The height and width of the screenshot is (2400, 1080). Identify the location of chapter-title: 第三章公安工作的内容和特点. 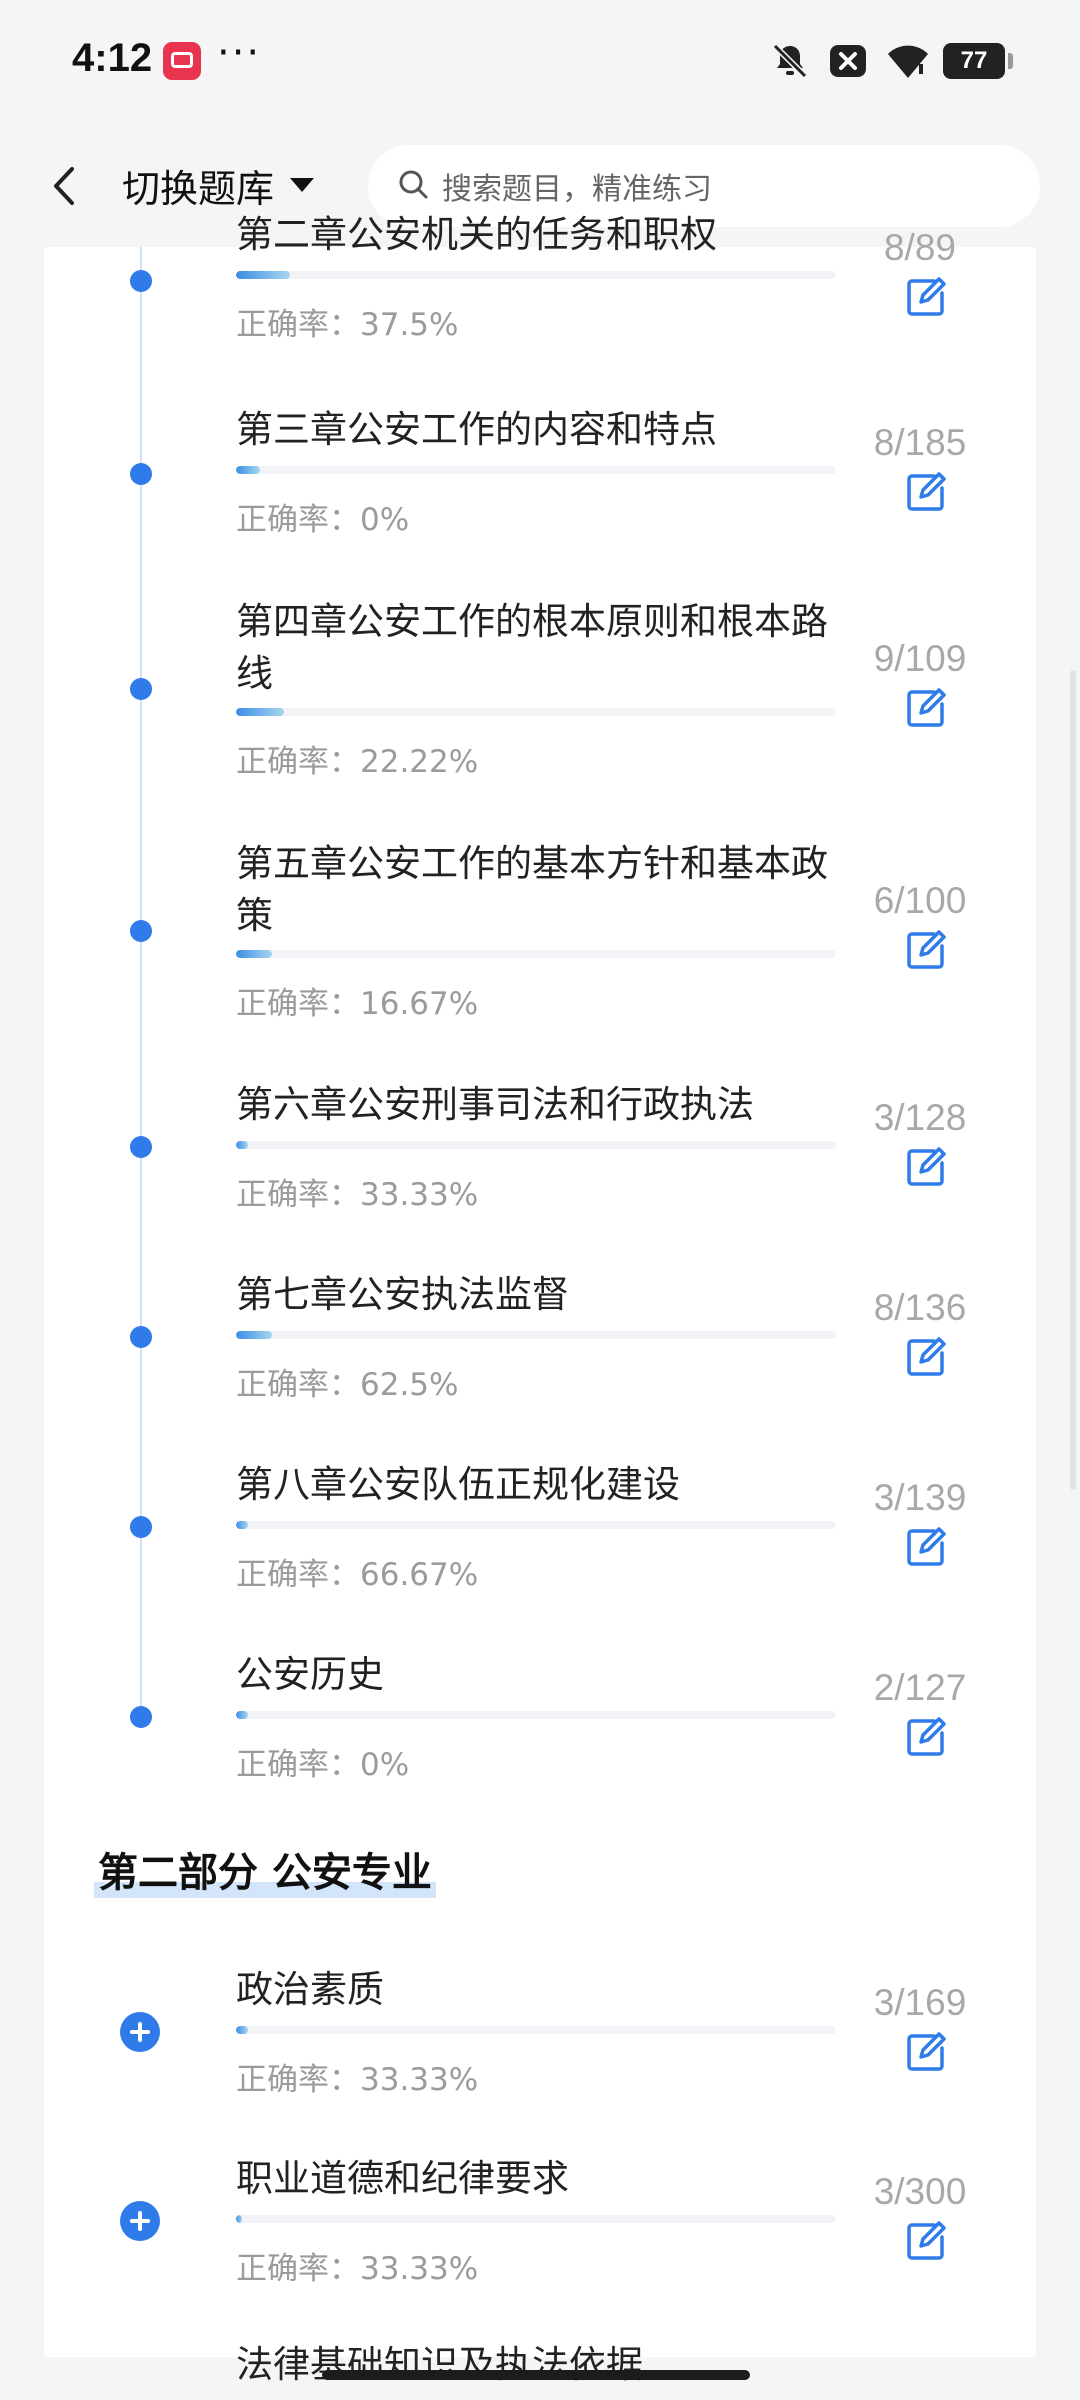
(476, 429).